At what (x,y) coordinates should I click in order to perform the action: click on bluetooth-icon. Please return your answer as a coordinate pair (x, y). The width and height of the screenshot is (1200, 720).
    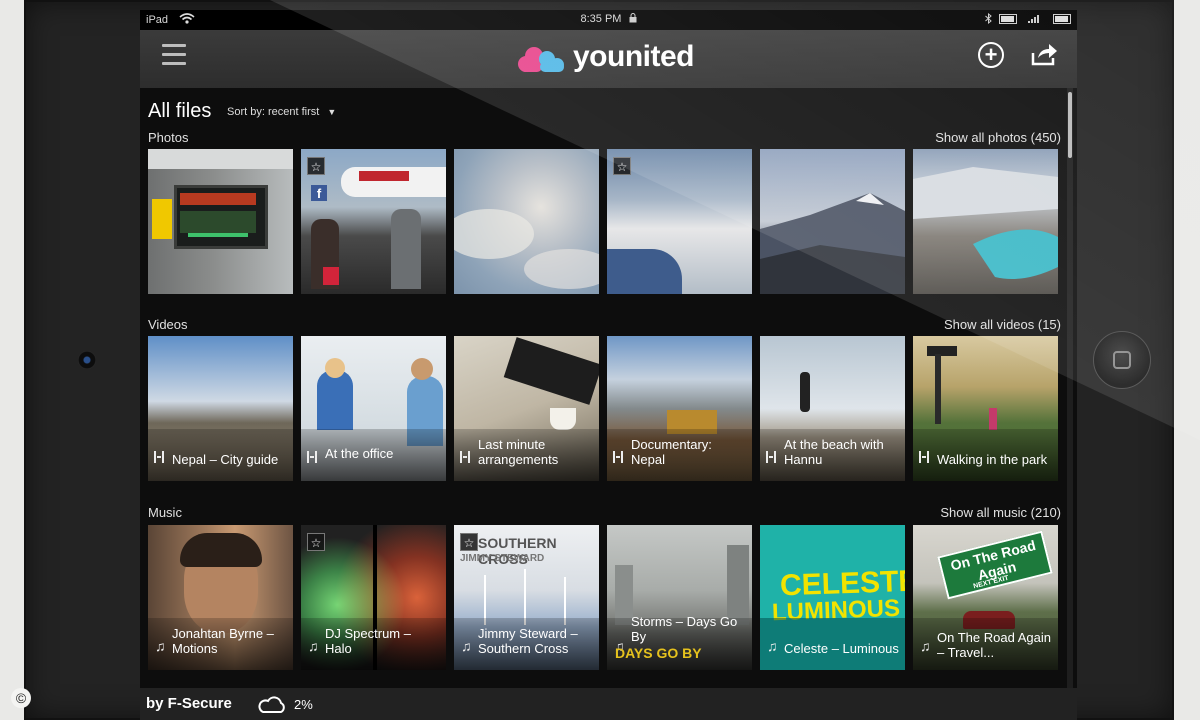
    Looking at the image, I should click on (988, 18).